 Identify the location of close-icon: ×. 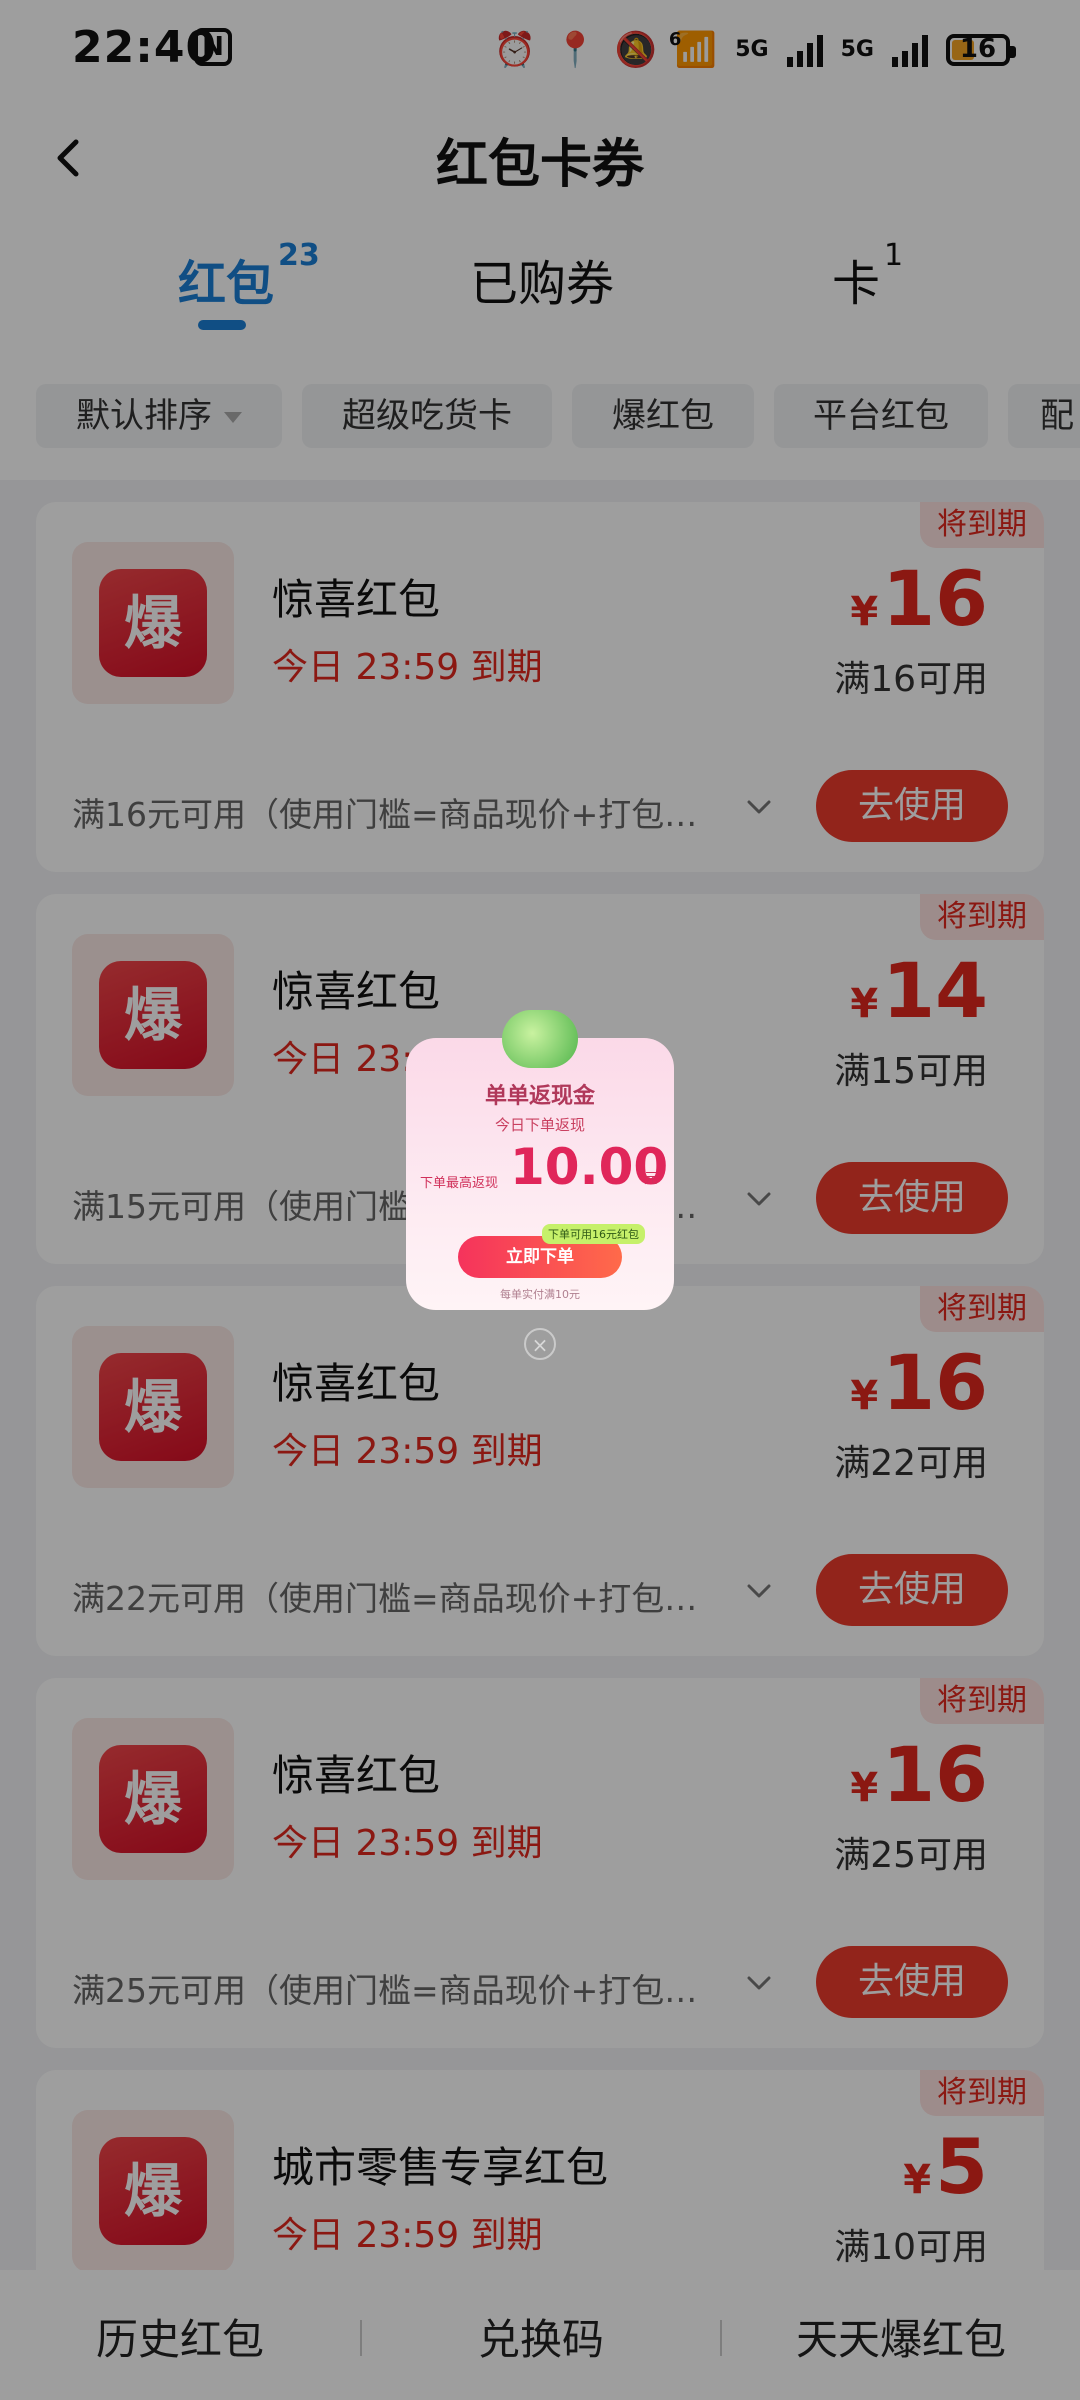
(540, 1344).